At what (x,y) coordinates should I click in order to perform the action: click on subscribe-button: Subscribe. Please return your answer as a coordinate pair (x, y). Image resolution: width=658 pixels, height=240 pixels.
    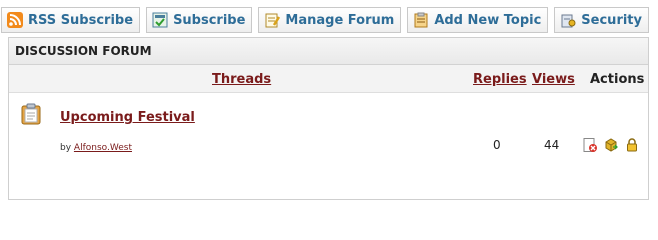
    Looking at the image, I should click on (199, 20).